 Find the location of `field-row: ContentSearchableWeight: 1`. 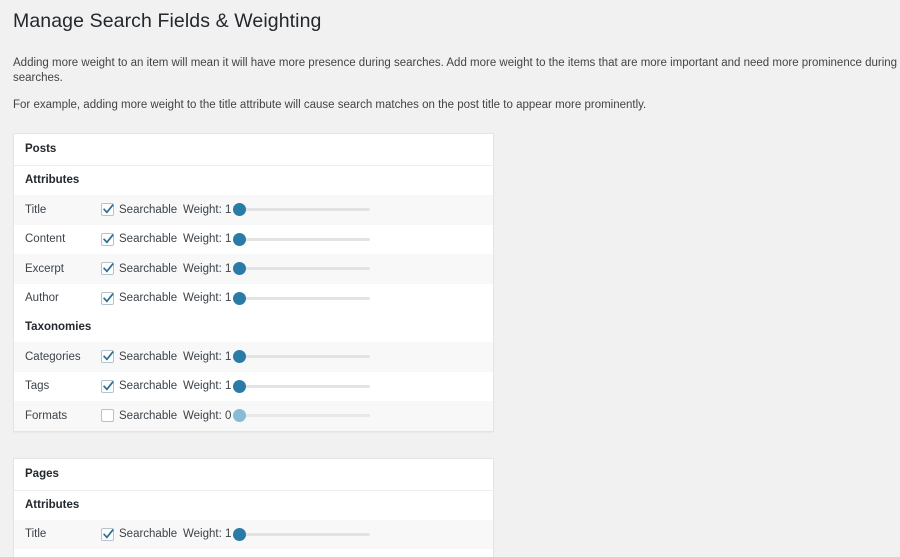

field-row: ContentSearchableWeight: 1 is located at coordinates (253, 553).